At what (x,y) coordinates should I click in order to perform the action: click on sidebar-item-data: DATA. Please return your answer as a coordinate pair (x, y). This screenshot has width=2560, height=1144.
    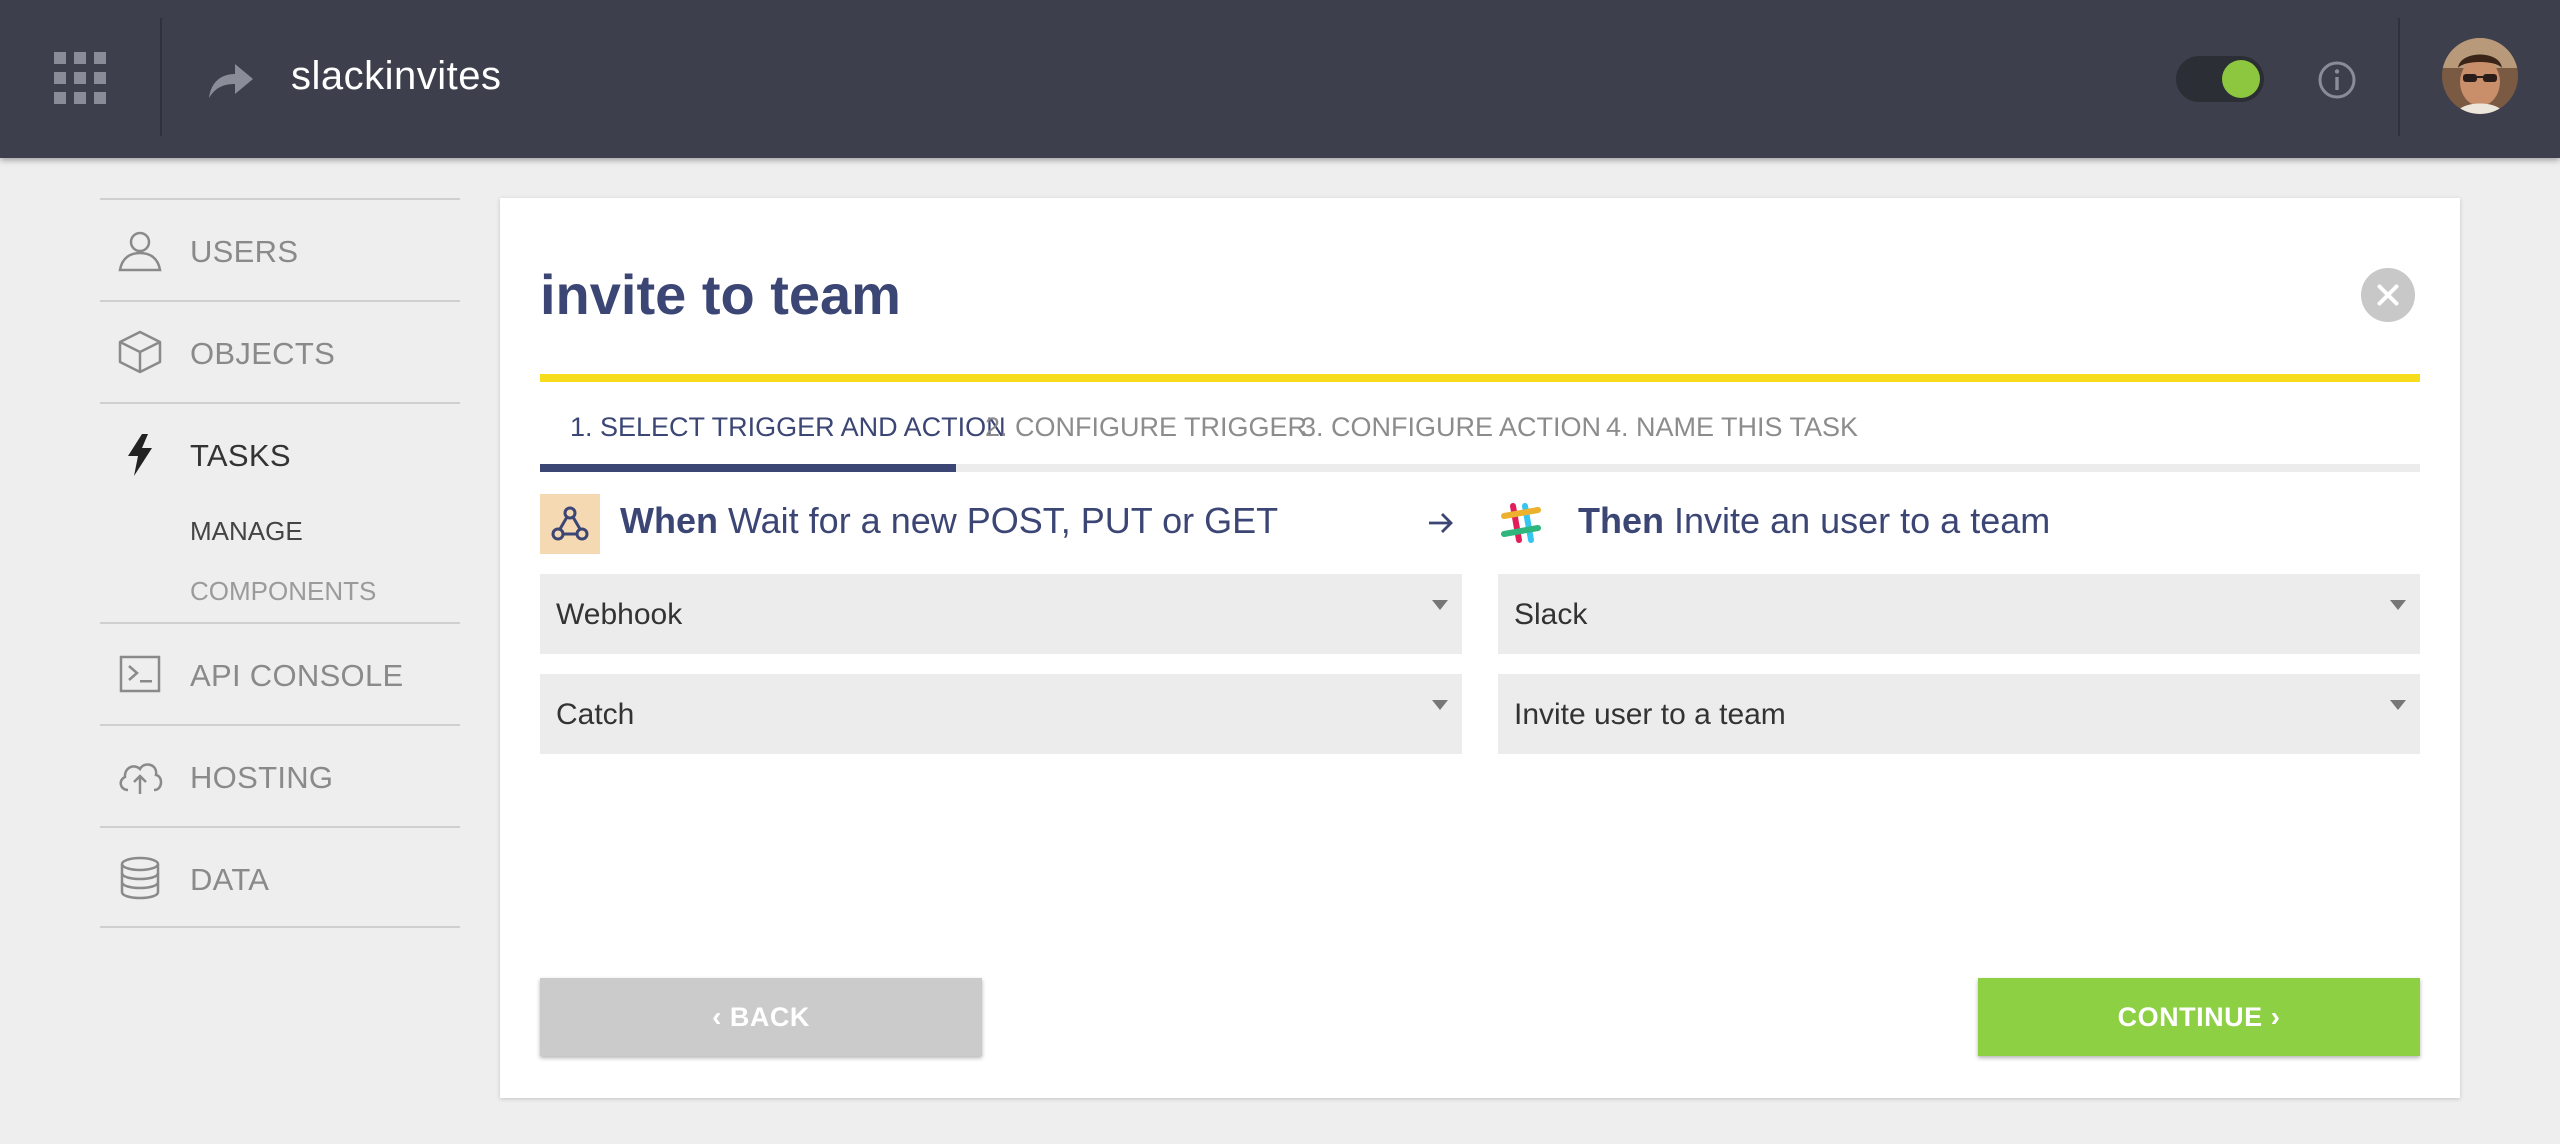
    Looking at the image, I should click on (280, 877).